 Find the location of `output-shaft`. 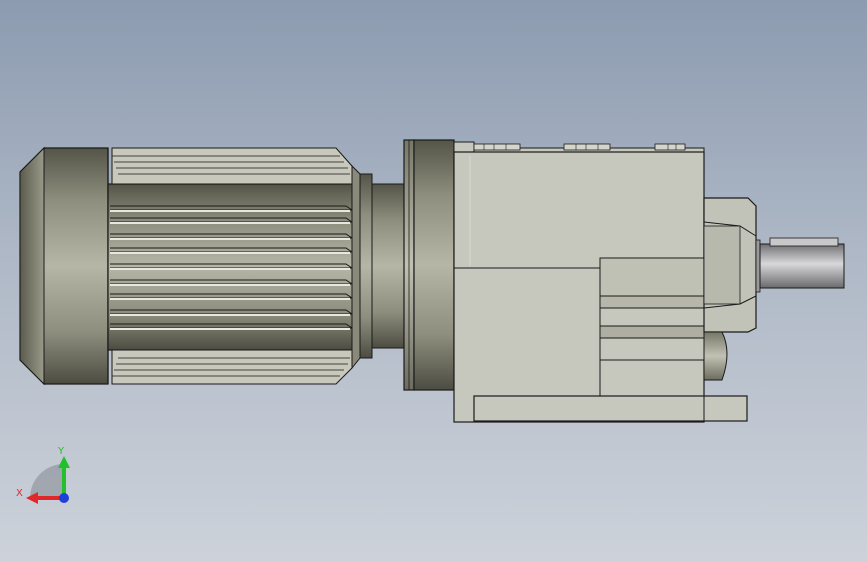

output-shaft is located at coordinates (800, 265).